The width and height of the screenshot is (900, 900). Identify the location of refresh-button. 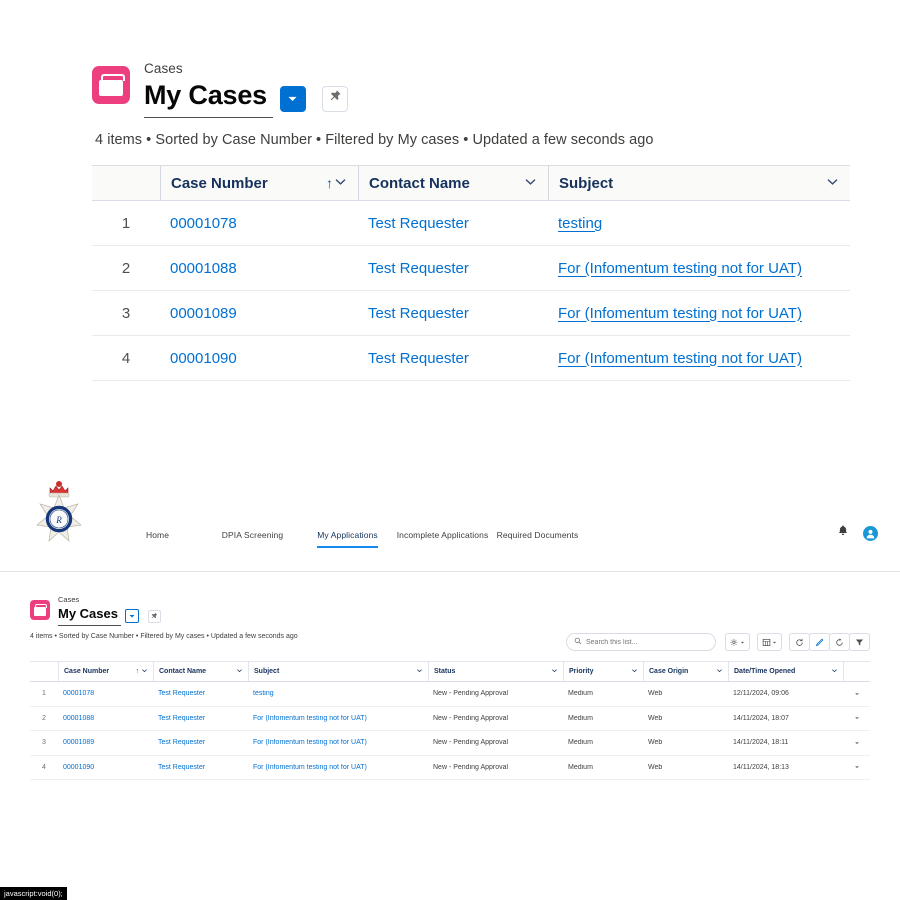
(799, 642).